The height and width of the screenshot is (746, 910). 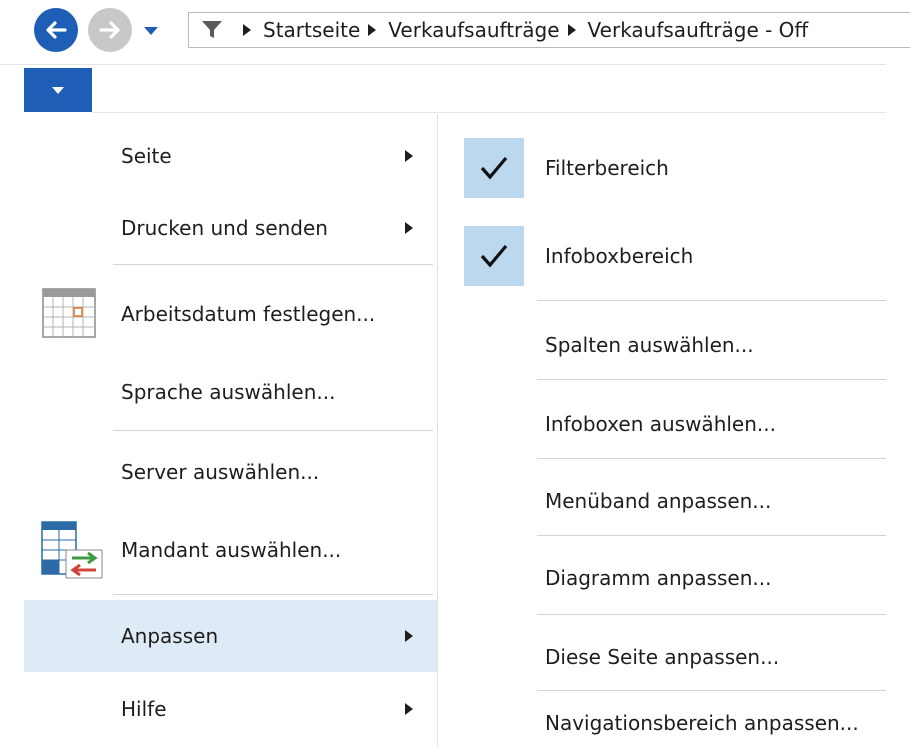 I want to click on filter-icon, so click(x=213, y=30).